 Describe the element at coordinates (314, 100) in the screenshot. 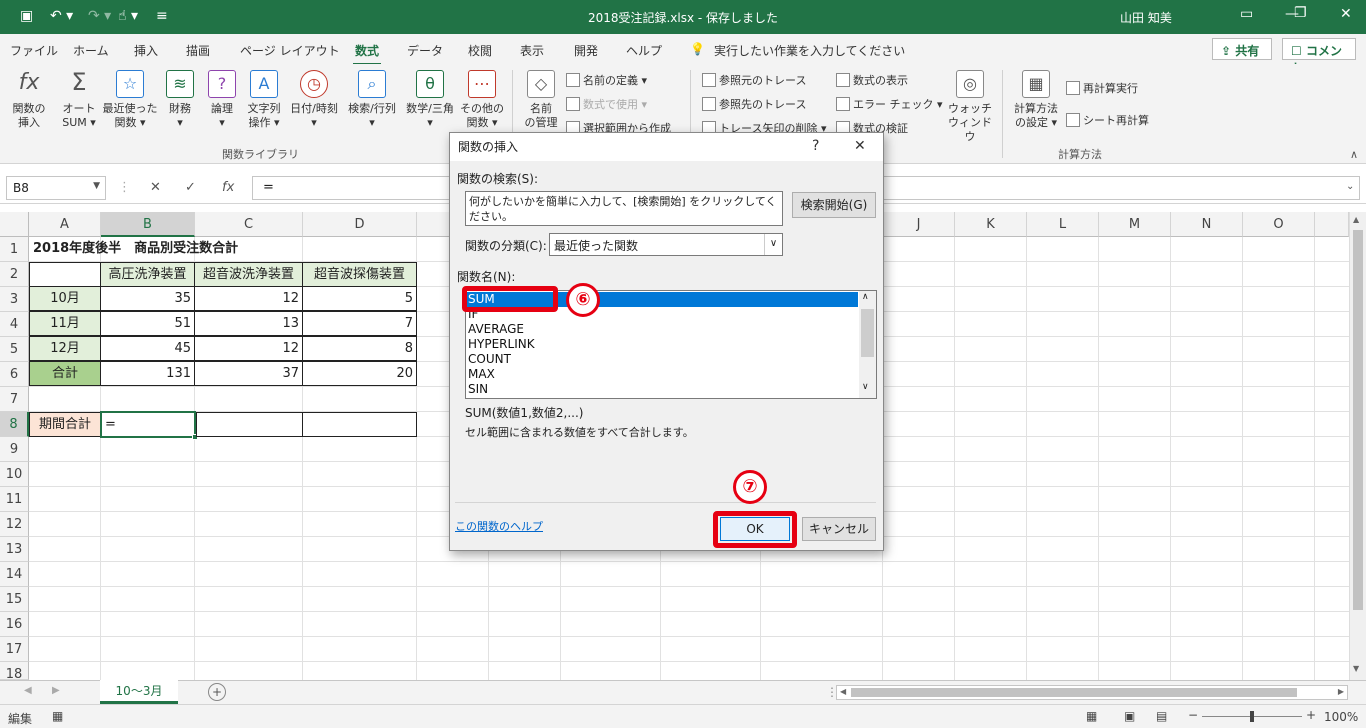

I see `datetime-button: ◷ 日付/時刻 ▾` at that location.